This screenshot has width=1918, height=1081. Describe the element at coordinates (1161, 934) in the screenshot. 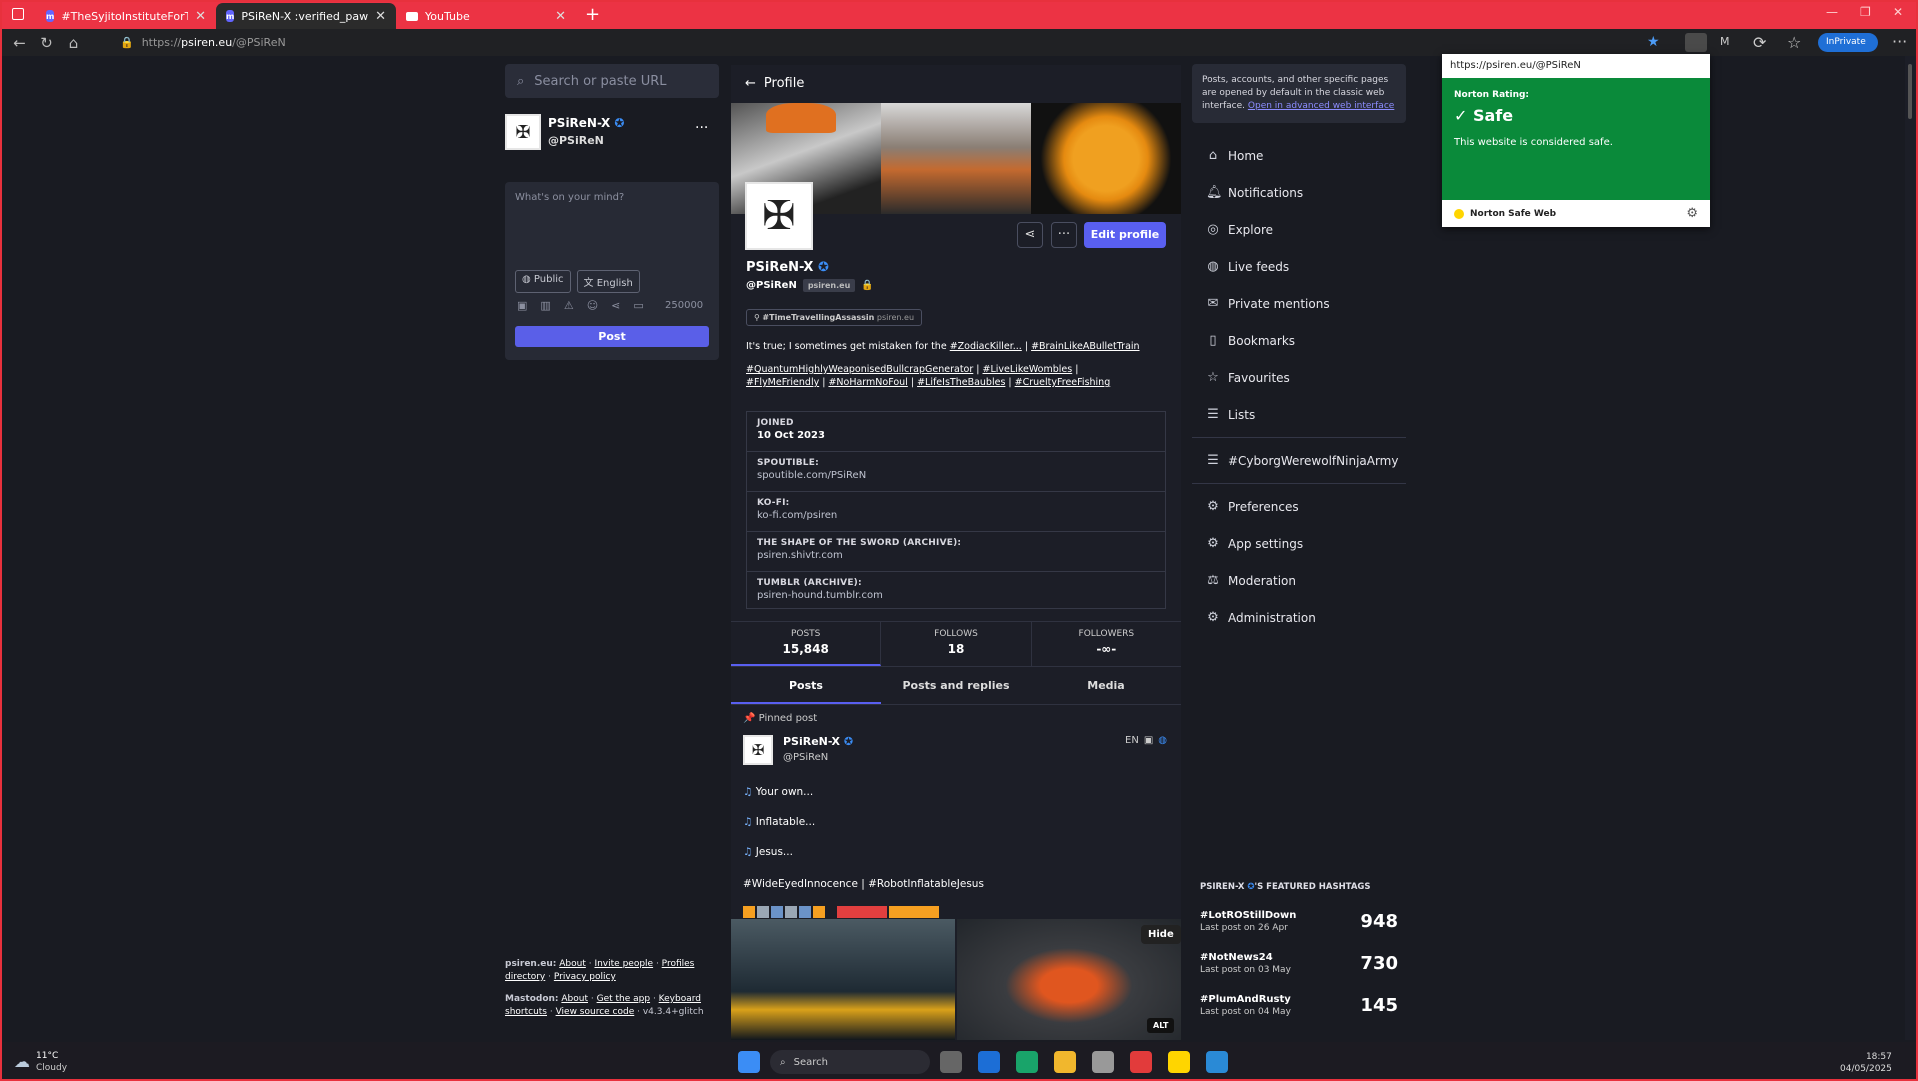

I see `hide-media-button: Hide` at that location.